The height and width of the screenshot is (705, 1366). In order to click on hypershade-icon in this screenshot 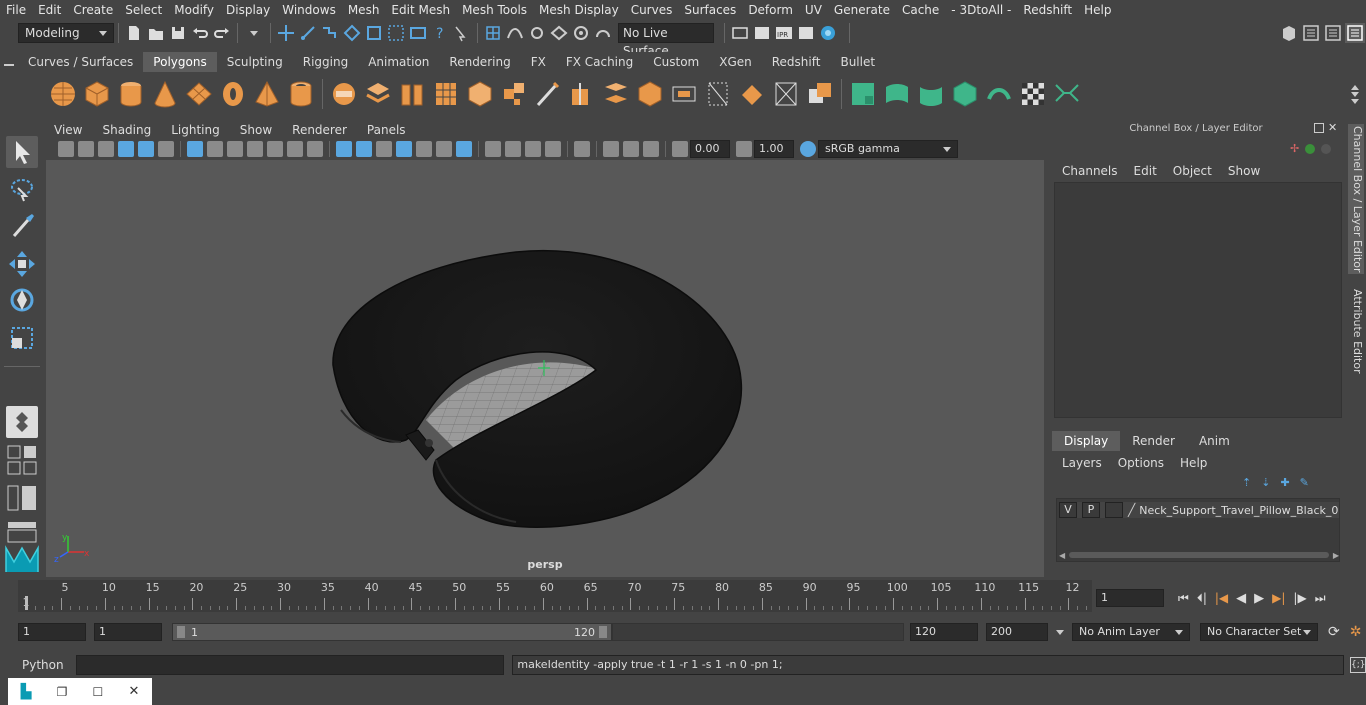, I will do `click(828, 33)`.